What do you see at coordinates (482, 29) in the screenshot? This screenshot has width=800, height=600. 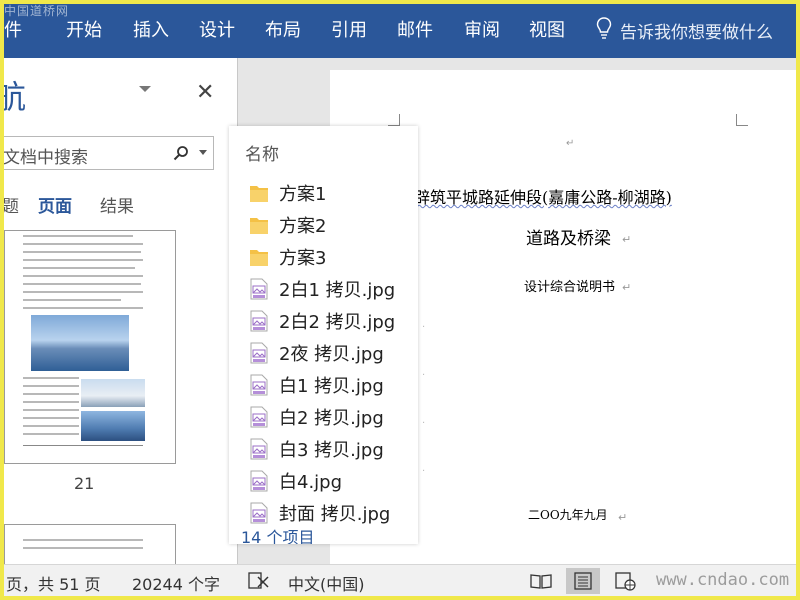 I see `tab-review: 审阅` at bounding box center [482, 29].